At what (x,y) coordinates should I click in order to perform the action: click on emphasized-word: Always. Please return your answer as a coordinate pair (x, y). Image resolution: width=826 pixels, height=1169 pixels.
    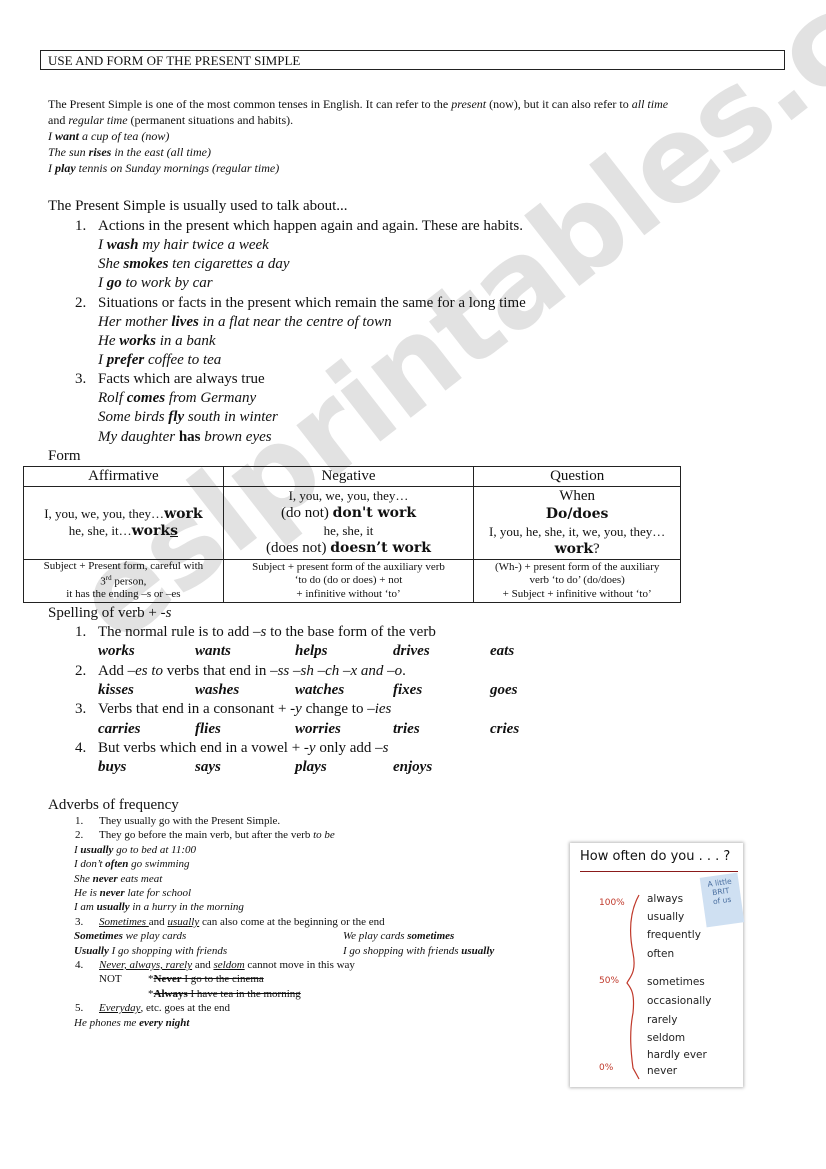
    Looking at the image, I should click on (170, 993).